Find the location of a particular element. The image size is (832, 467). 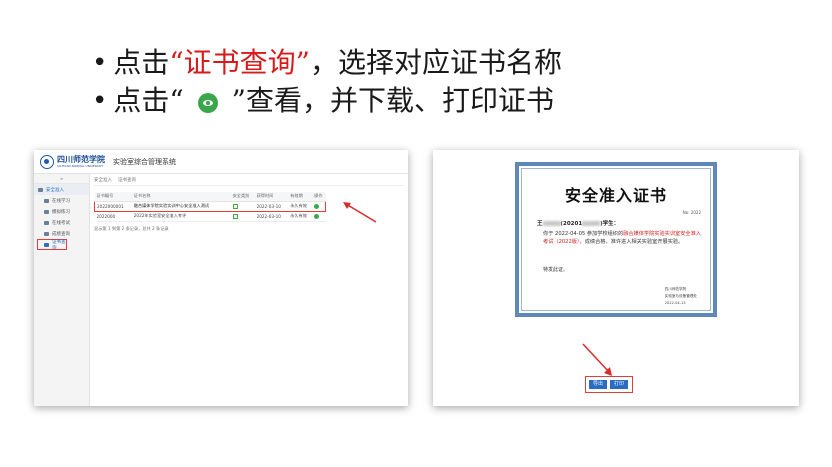

table-header: 操作 is located at coordinates (319, 197).